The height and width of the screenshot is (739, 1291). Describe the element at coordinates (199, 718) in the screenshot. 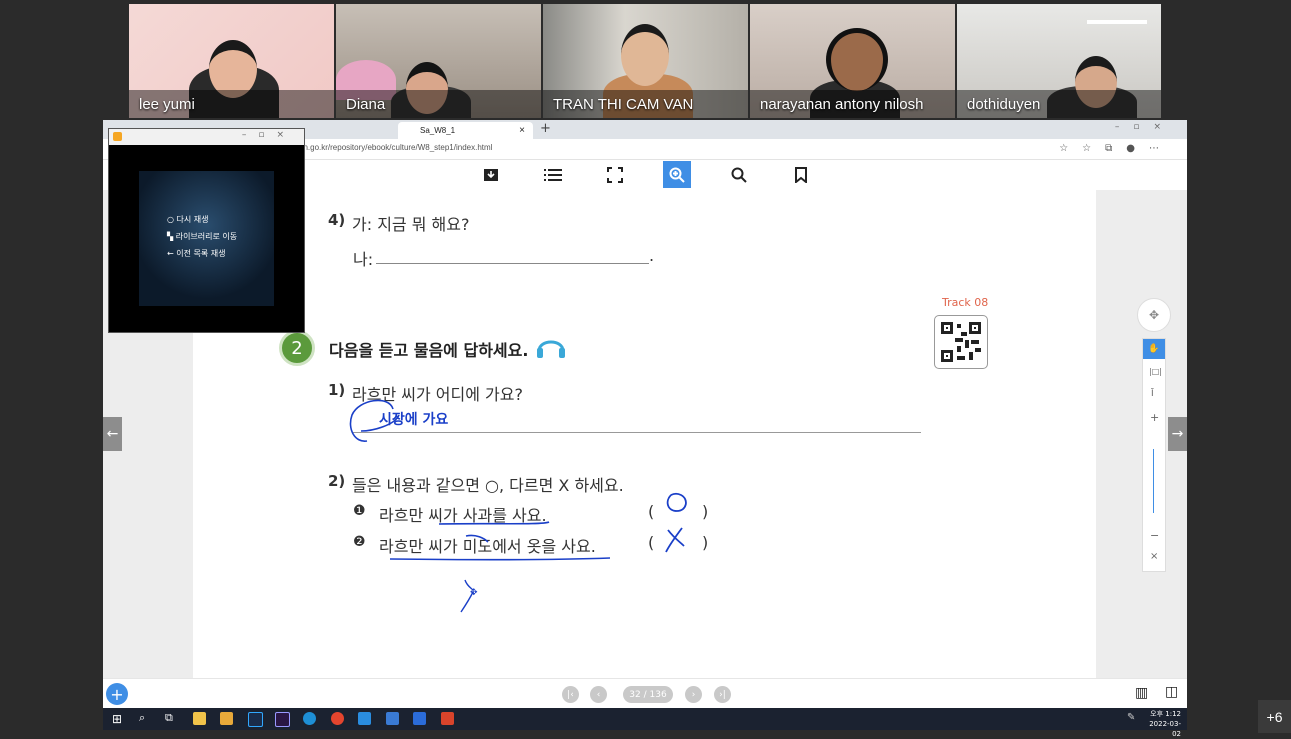

I see `file-explorer-icon` at that location.